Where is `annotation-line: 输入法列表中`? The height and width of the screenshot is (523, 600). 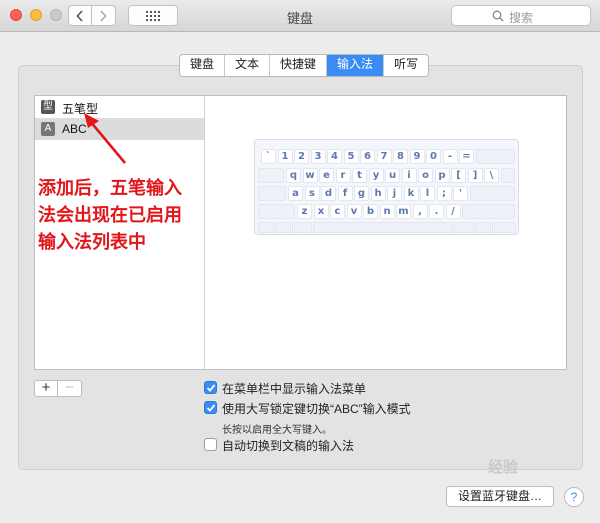 annotation-line: 输入法列表中 is located at coordinates (92, 242).